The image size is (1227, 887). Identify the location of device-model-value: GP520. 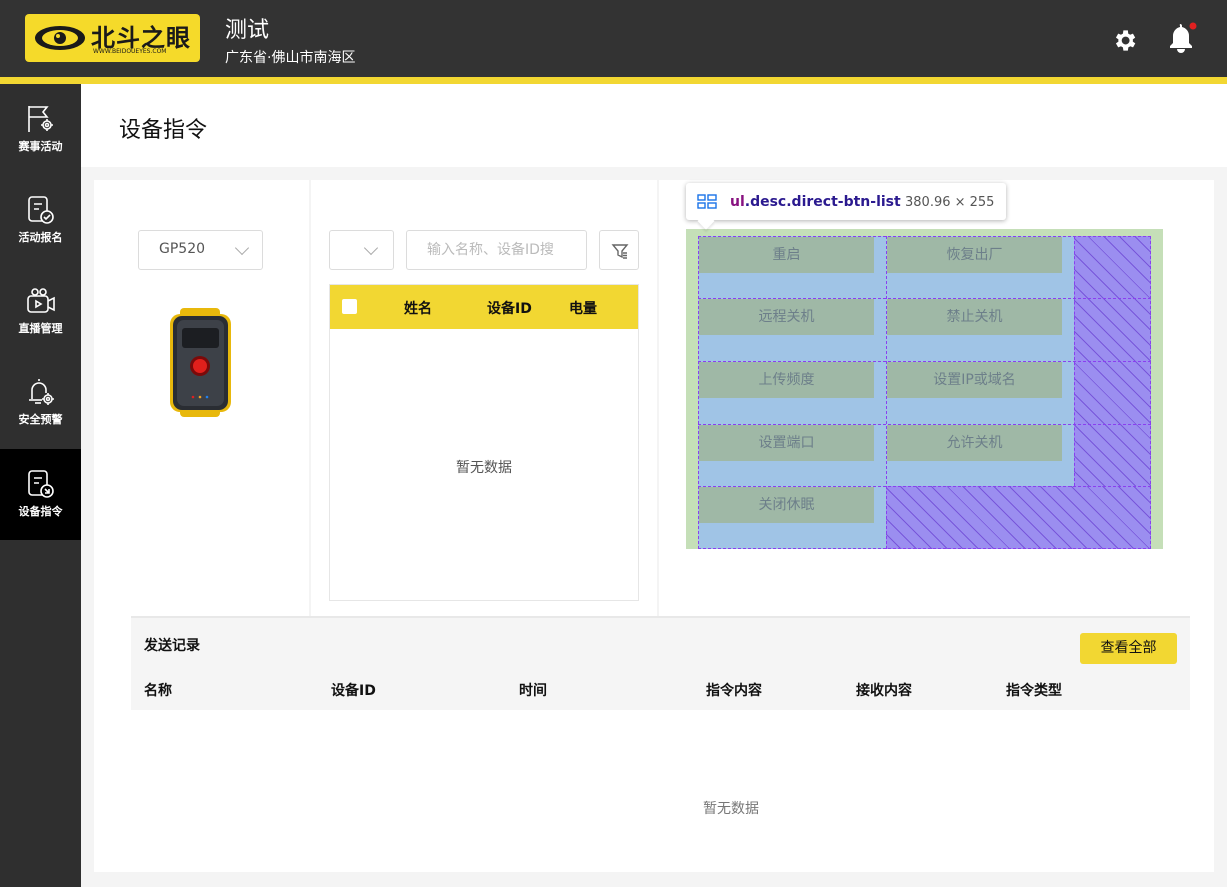
(182, 249).